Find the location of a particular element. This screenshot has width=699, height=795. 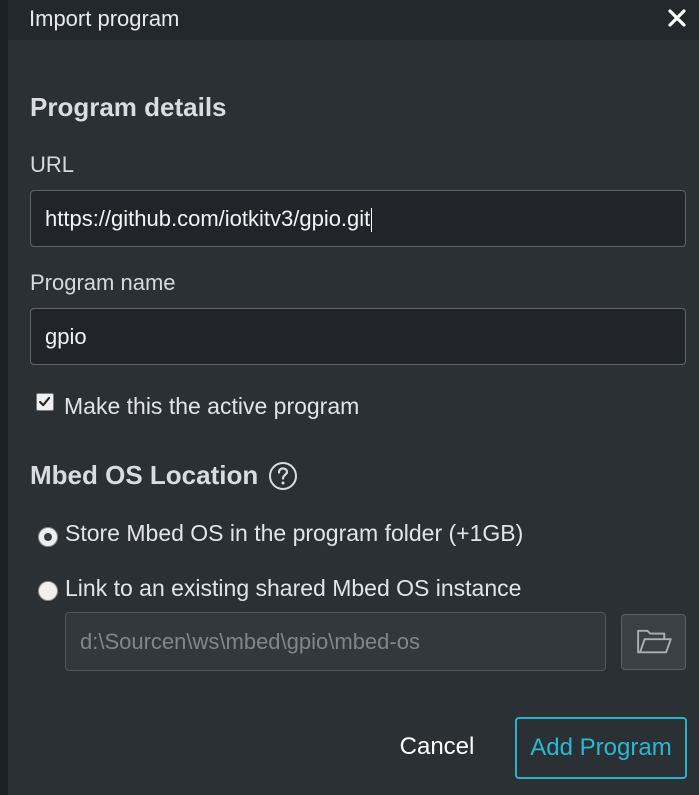

cancel-button: Cancel is located at coordinates (437, 748).